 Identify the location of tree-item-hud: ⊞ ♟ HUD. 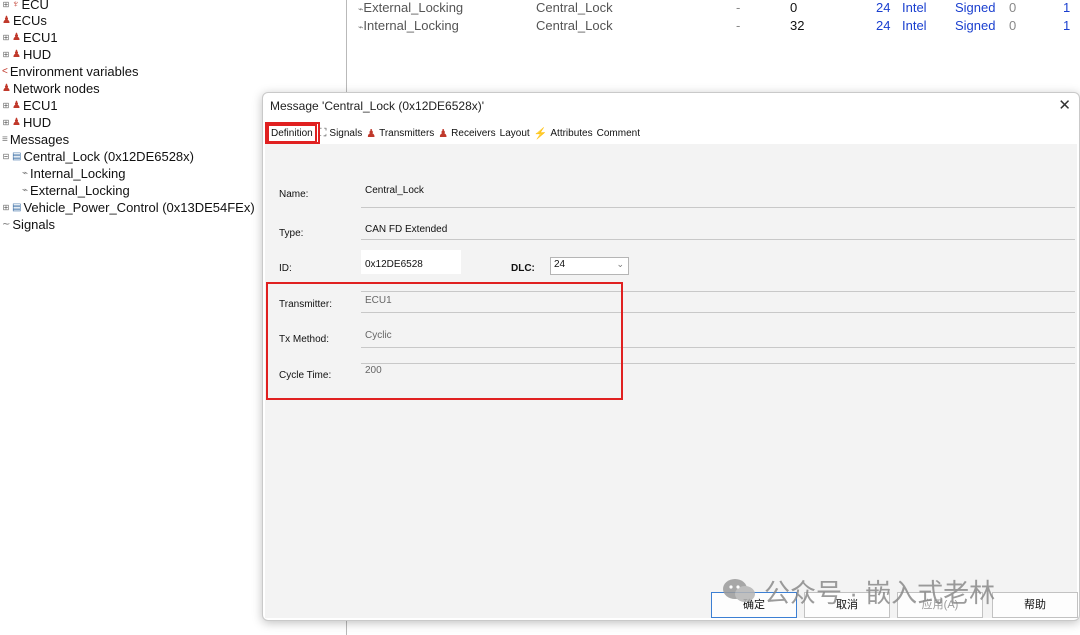
(27, 54).